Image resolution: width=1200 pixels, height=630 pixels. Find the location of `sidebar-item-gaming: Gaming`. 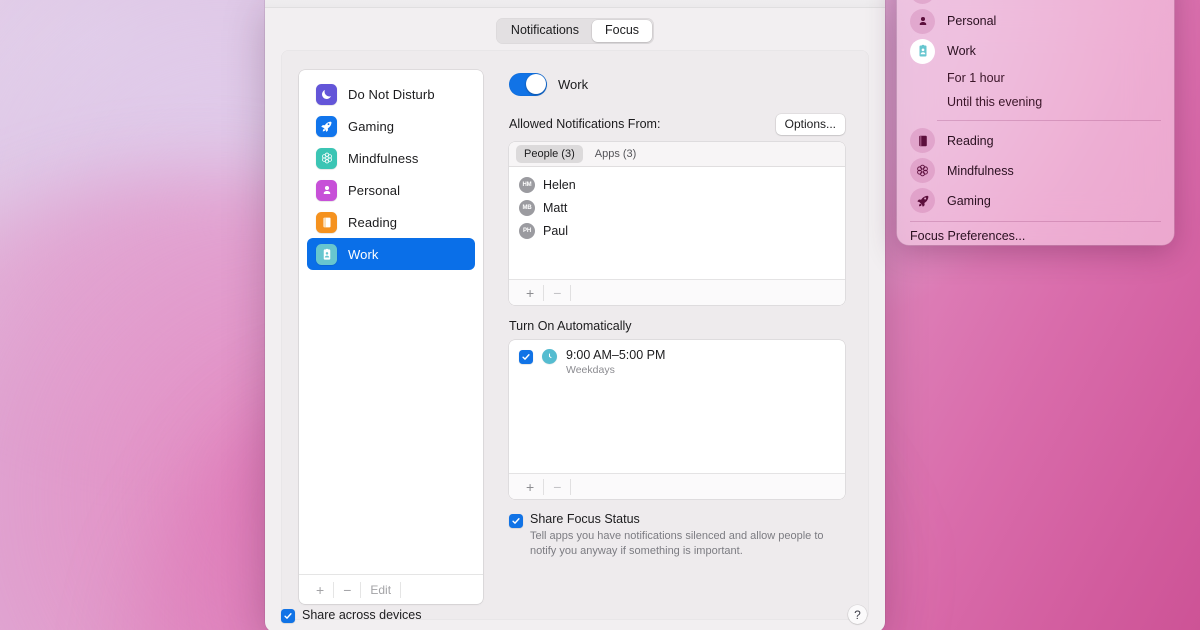

sidebar-item-gaming: Gaming is located at coordinates (391, 126).